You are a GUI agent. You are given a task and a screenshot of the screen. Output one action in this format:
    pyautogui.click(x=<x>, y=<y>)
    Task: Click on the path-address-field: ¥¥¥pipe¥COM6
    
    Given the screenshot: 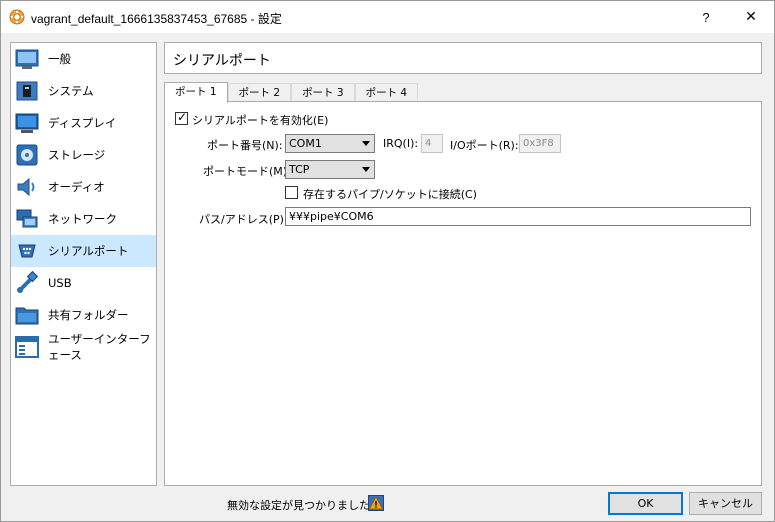 What is the action you would take?
    pyautogui.click(x=518, y=216)
    